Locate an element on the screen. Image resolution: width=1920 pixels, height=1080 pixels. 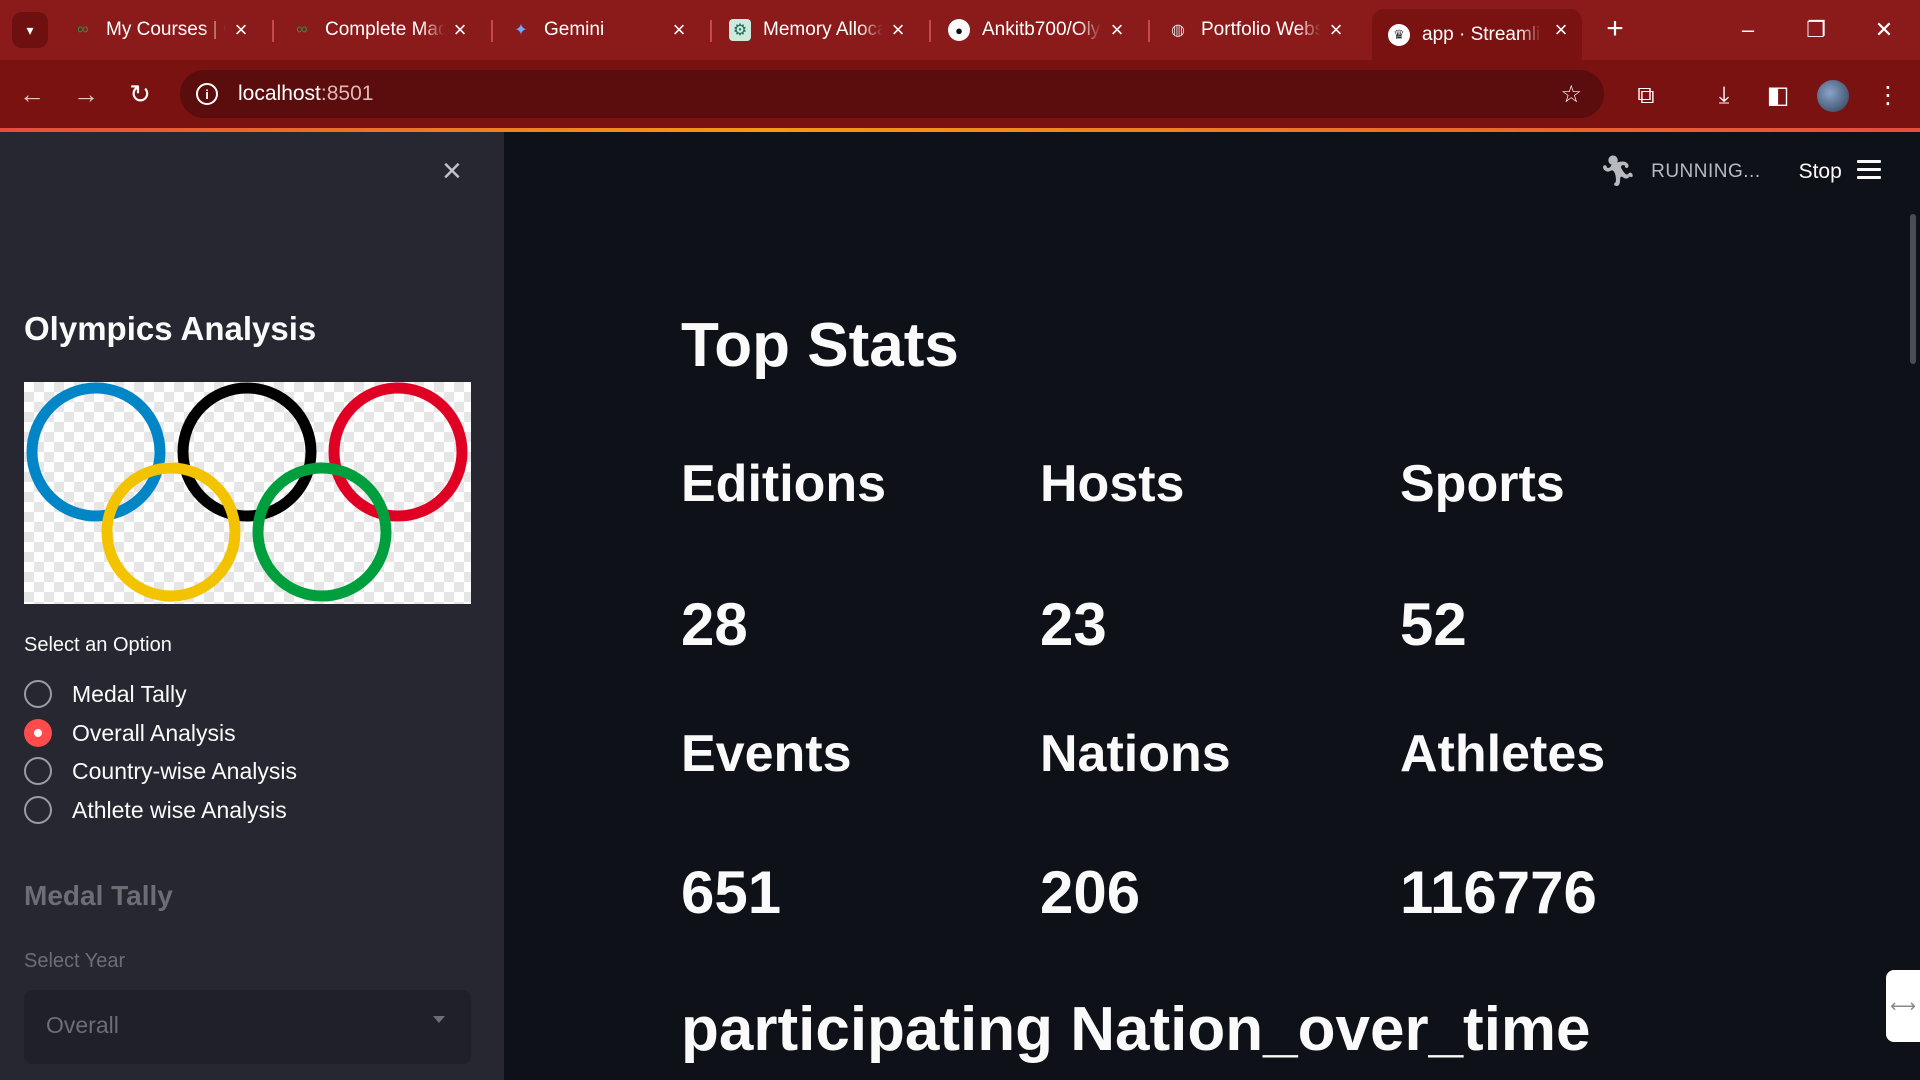
github-icon: ● is located at coordinates (959, 30).